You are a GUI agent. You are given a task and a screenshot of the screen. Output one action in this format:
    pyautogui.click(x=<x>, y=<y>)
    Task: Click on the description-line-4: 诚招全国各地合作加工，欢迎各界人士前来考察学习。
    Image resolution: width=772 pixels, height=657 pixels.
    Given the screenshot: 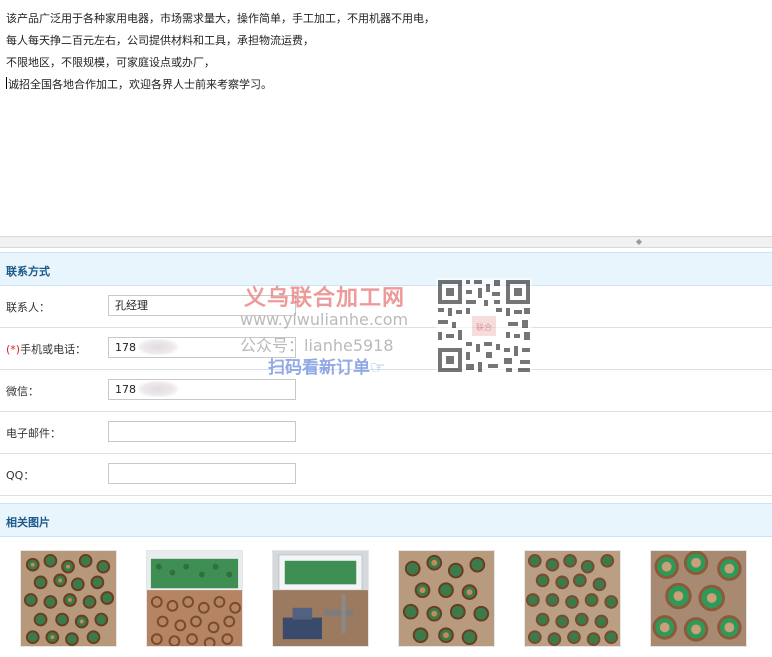 What is the action you would take?
    pyautogui.click(x=386, y=85)
    